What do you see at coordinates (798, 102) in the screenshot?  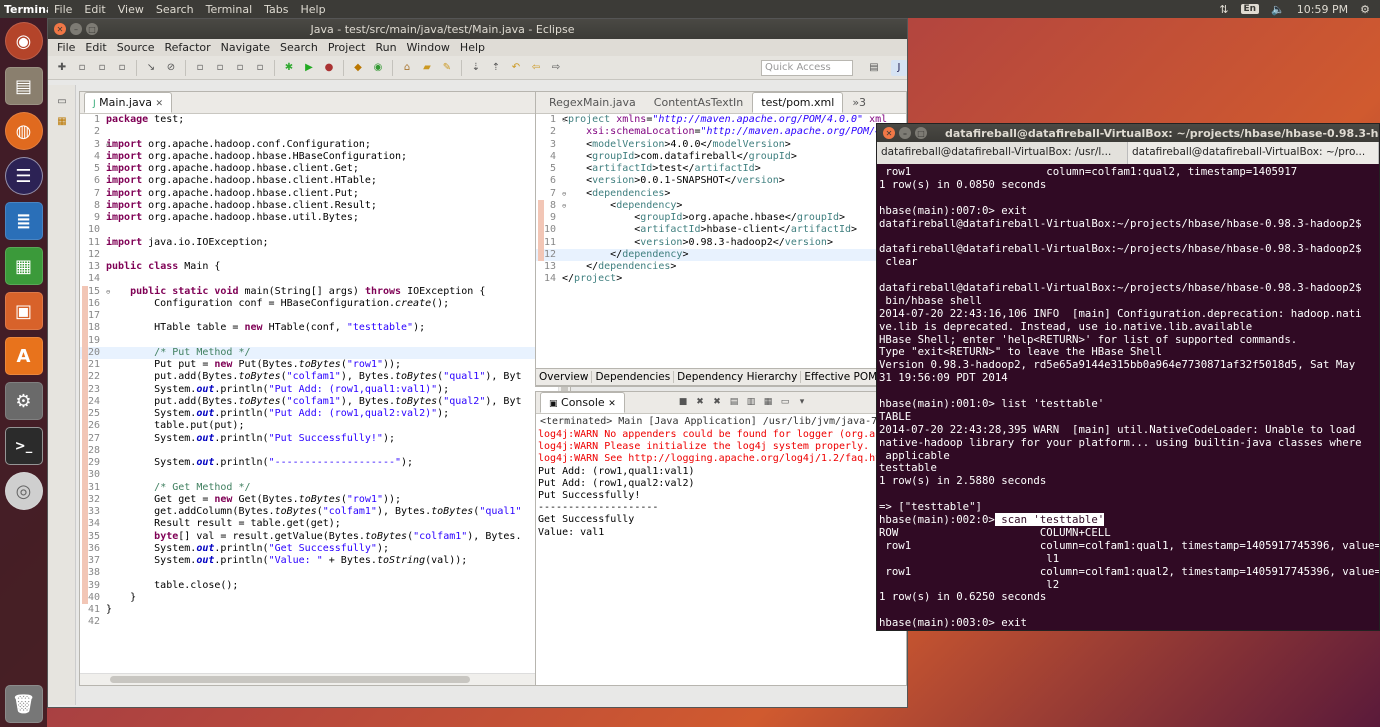 I see `tab-test-pom-xml: test/pom.xml` at bounding box center [798, 102].